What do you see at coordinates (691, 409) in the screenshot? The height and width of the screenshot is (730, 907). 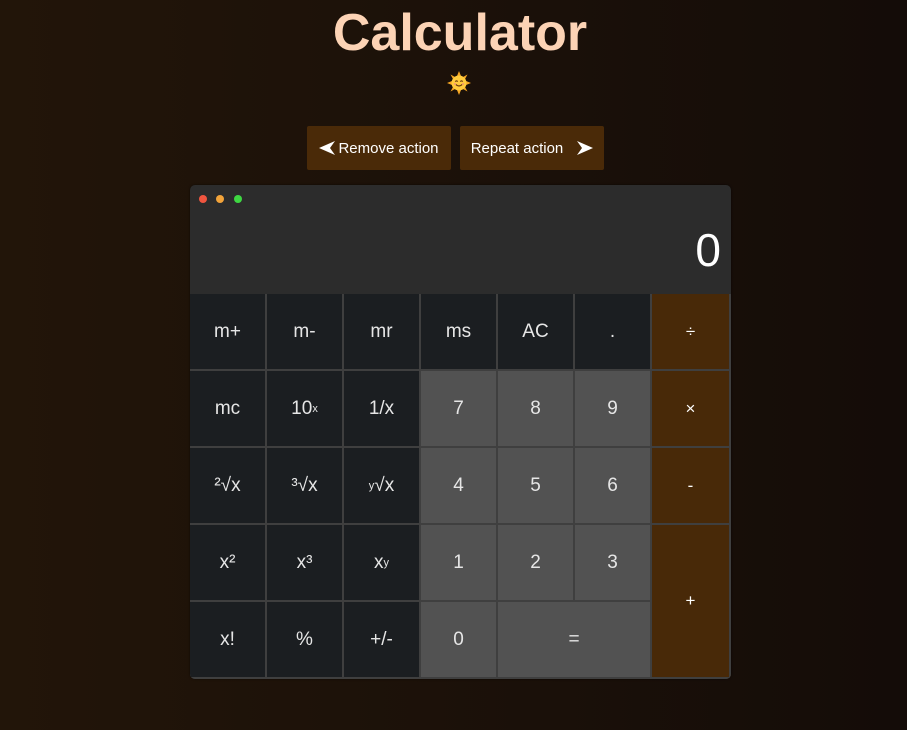 I see `multiply-key: ×` at bounding box center [691, 409].